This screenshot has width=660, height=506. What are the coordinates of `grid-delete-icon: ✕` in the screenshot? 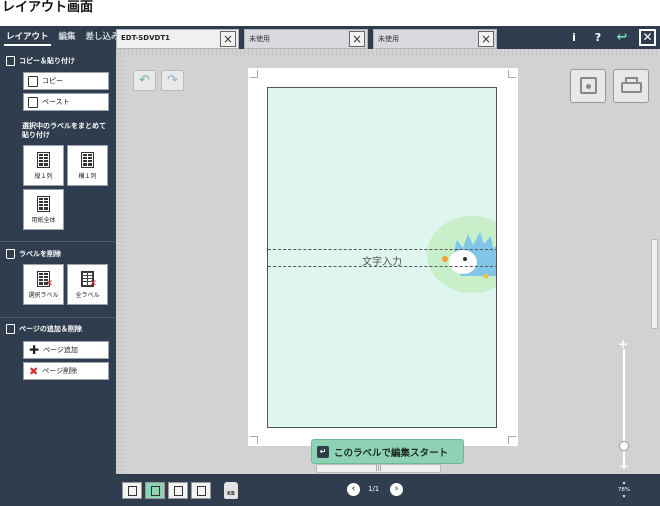 It's located at (45, 279).